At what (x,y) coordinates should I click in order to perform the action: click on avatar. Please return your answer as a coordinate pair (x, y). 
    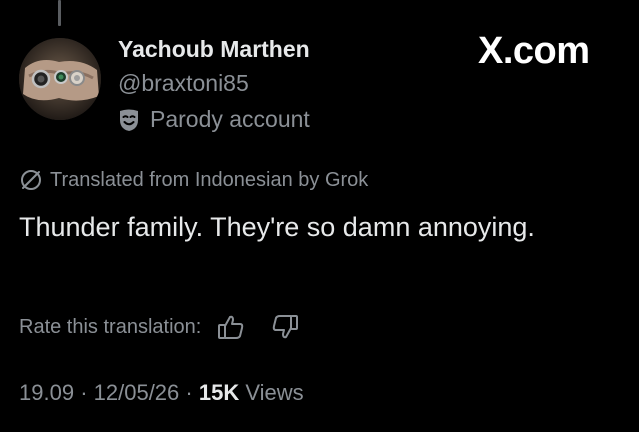
    Looking at the image, I should click on (60, 79).